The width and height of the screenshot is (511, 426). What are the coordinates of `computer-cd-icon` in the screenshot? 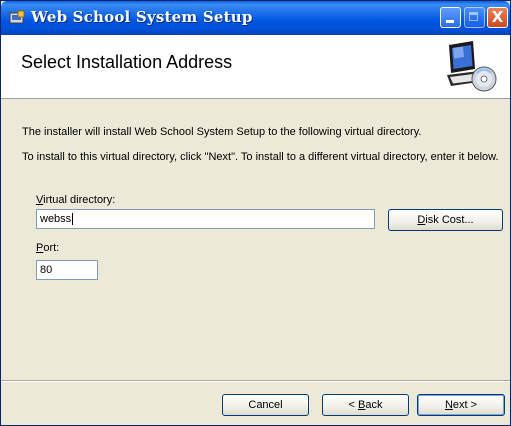 It's located at (472, 66).